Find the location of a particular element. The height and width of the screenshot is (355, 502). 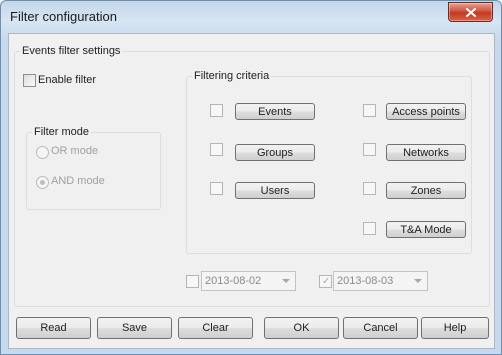

enable-filter-label: Enable filter is located at coordinates (67, 80).